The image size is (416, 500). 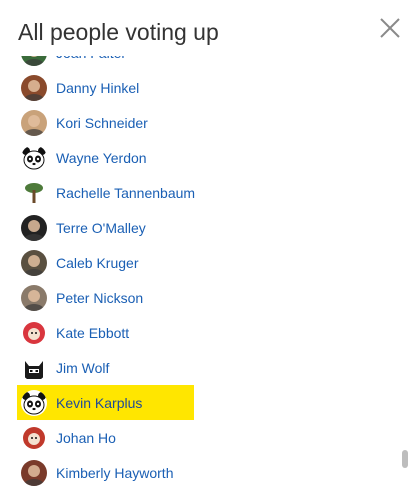 What do you see at coordinates (125, 193) in the screenshot?
I see `voter-name-link: Rachelle Tannenbaum` at bounding box center [125, 193].